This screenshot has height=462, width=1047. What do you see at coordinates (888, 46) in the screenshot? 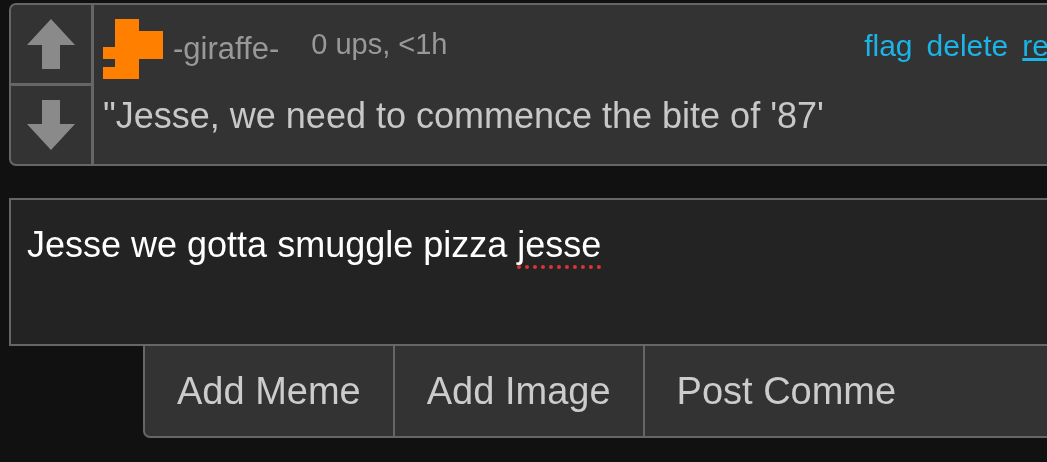
I see `comment-link: flag` at bounding box center [888, 46].